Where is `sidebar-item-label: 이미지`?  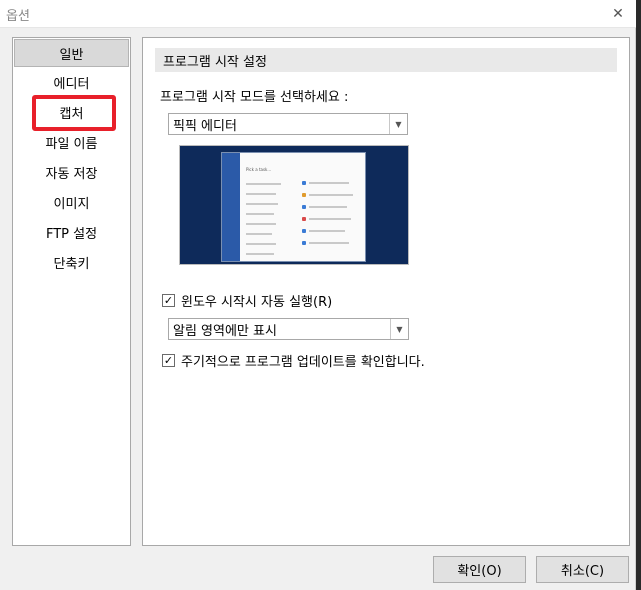
sidebar-item-label: 이미지 is located at coordinates (71, 204).